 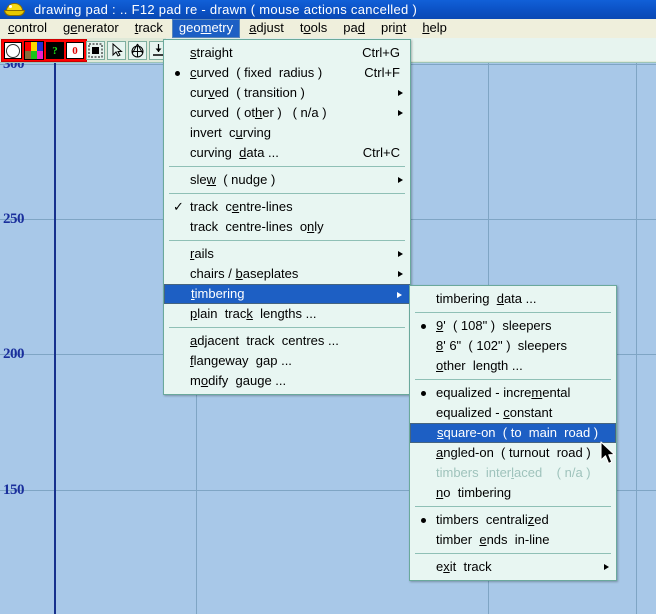 What do you see at coordinates (513, 540) in the screenshot?
I see `submenu-item-timber-ends-in-line: timber ends in-line` at bounding box center [513, 540].